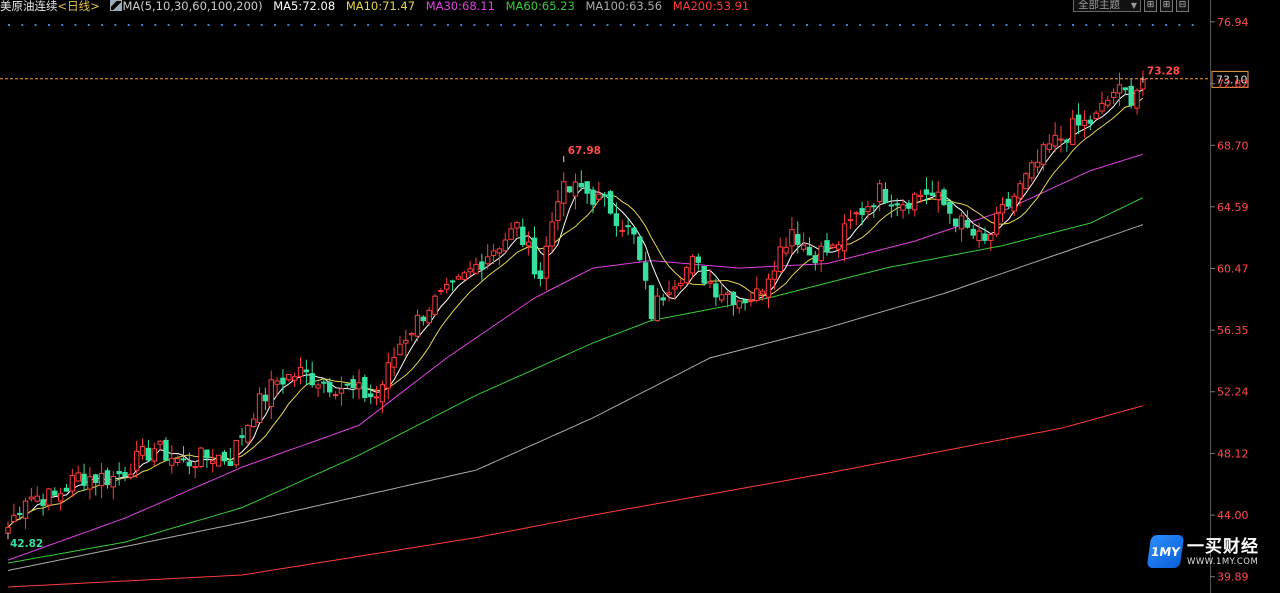  I want to click on watermark-logo: 1MY 一买财经 WWW.1MY.COM, so click(1202, 551).